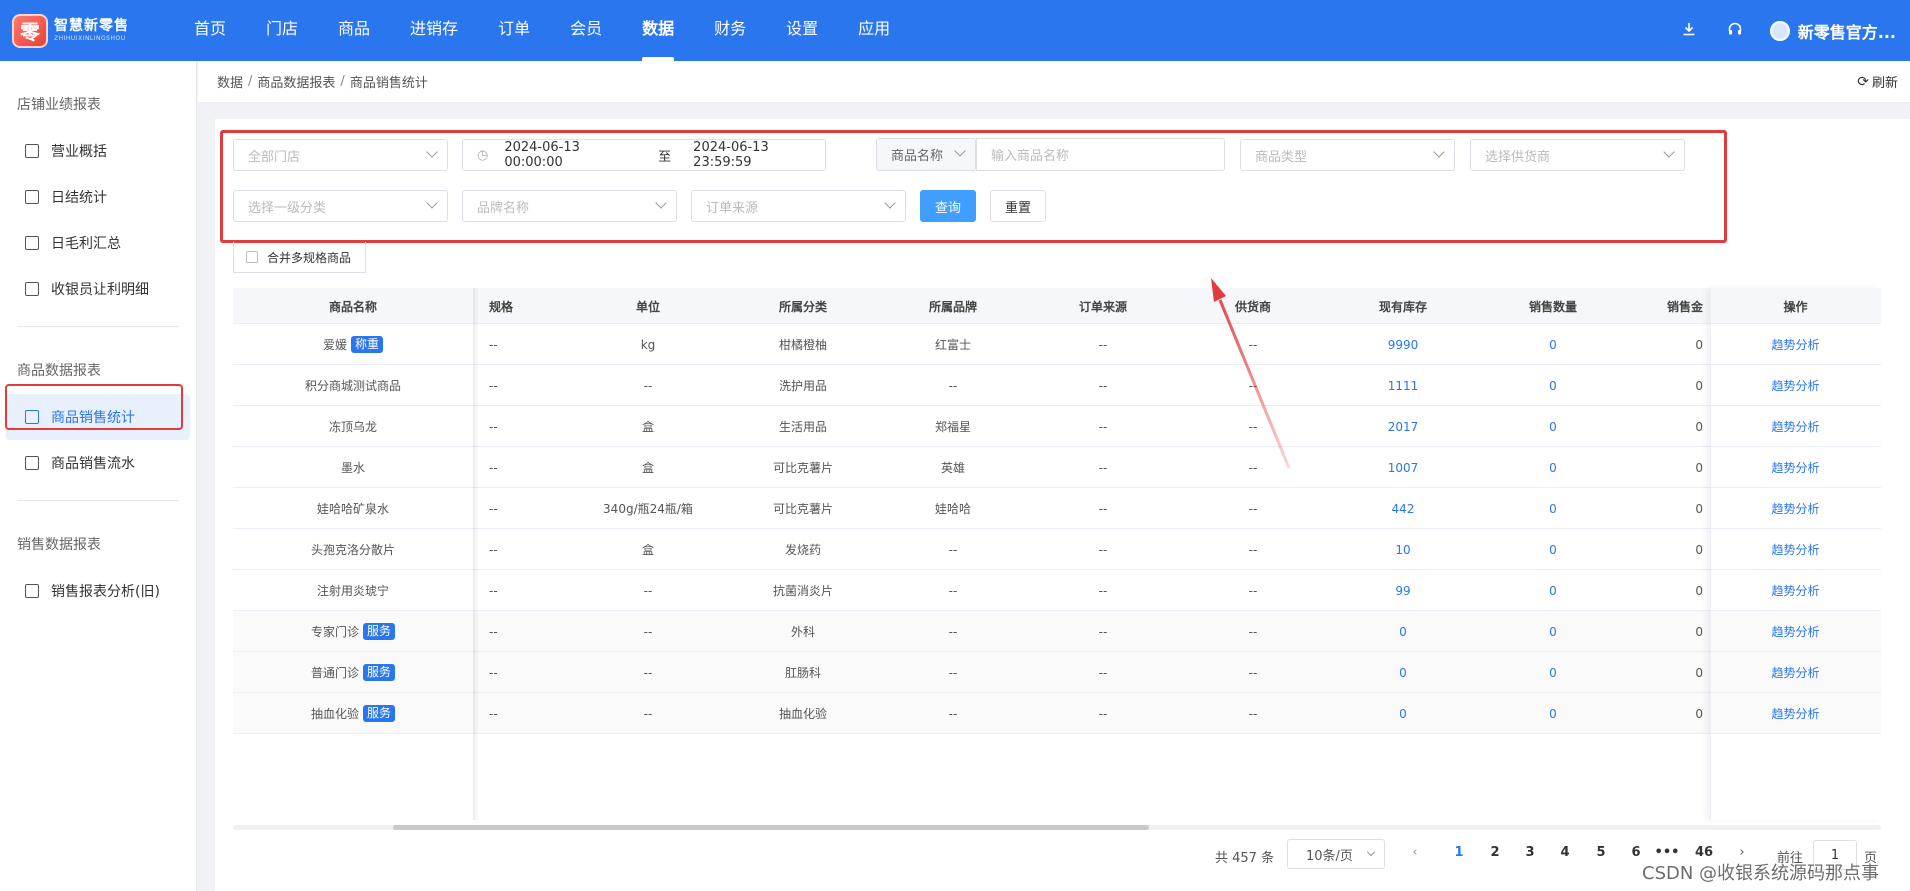 The height and width of the screenshot is (891, 1910). What do you see at coordinates (1735, 31) in the screenshot?
I see `headset-icon` at bounding box center [1735, 31].